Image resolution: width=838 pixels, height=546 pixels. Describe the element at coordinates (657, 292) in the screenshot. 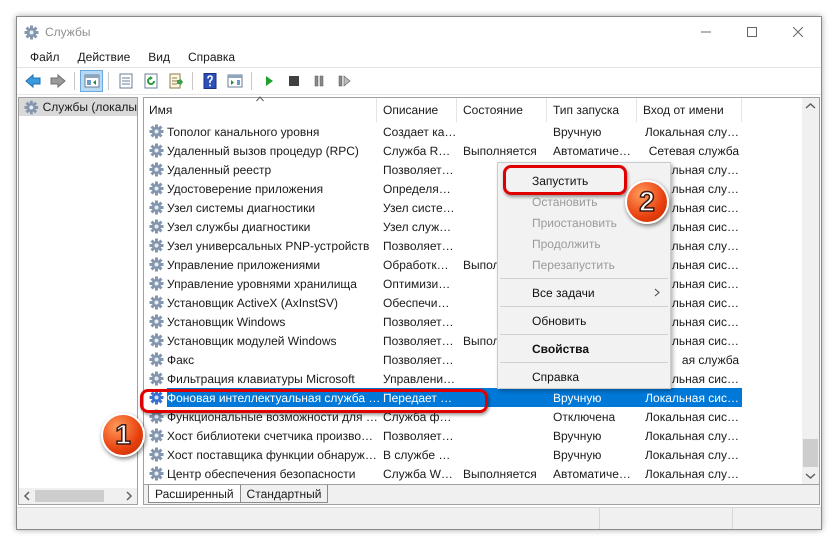

I see `chevron-right-icon` at that location.